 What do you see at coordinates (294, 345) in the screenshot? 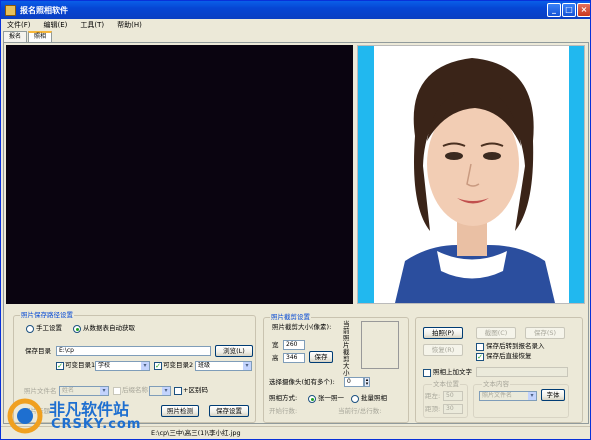
I see `width-input: 260` at bounding box center [294, 345].